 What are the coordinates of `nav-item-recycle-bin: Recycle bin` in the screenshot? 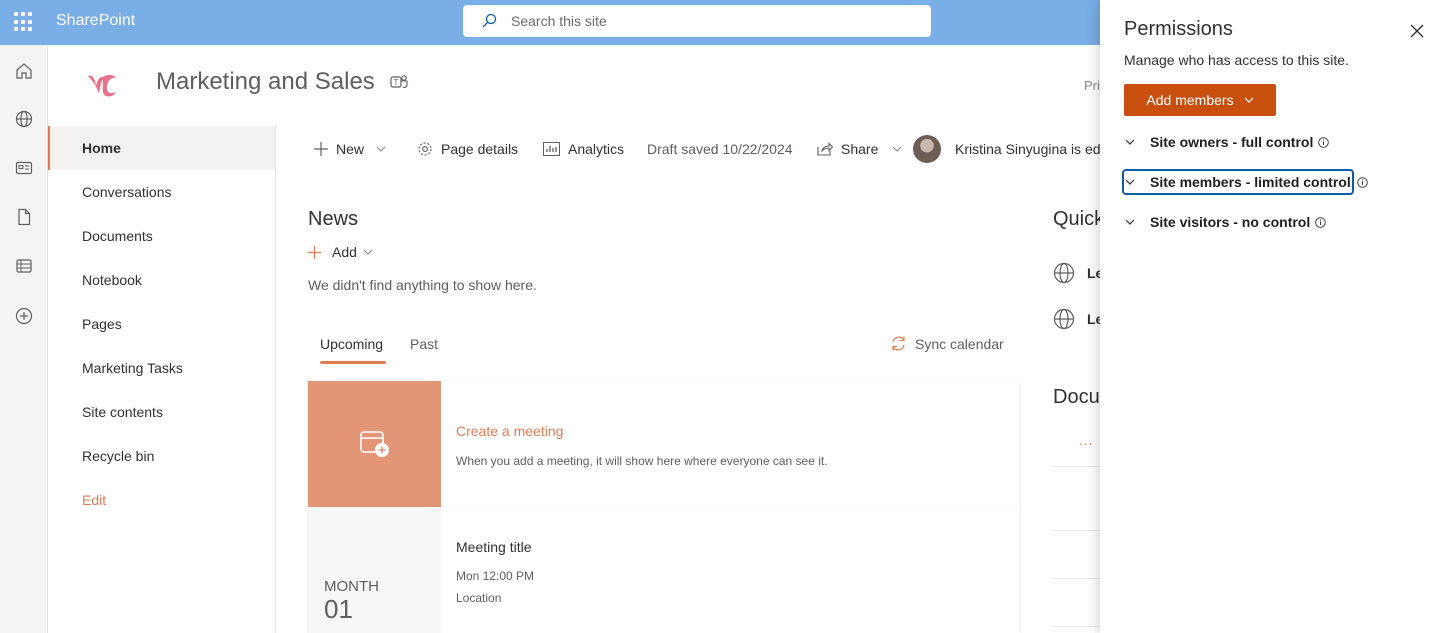 It's located at (161, 456).